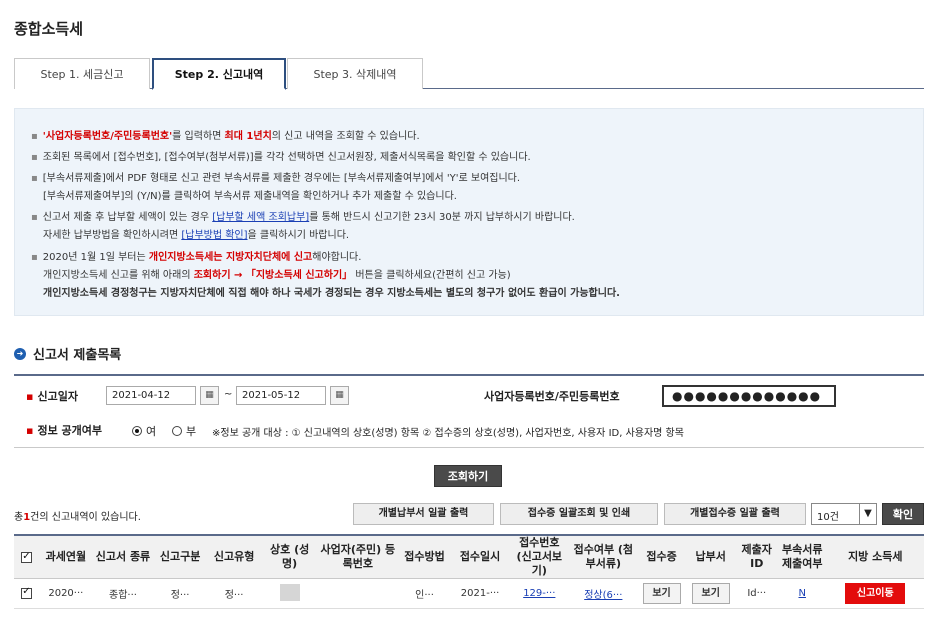 Image resolution: width=936 pixels, height=620 pixels. What do you see at coordinates (661, 556) in the screenshot?
I see `col-receipt: 접수증` at bounding box center [661, 556].